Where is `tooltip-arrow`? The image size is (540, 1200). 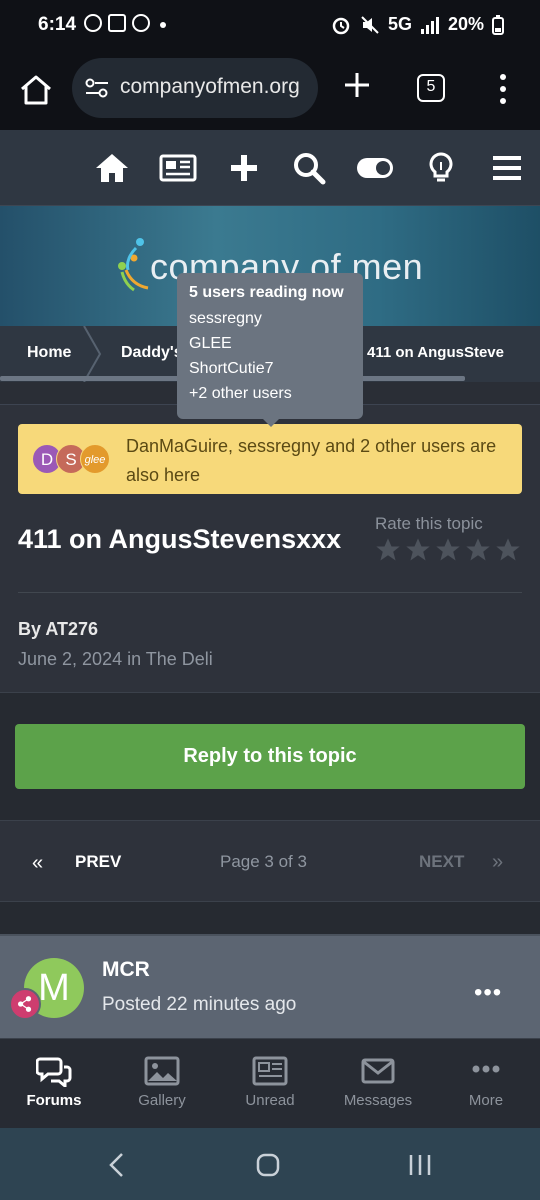 tooltip-arrow is located at coordinates (271, 423).